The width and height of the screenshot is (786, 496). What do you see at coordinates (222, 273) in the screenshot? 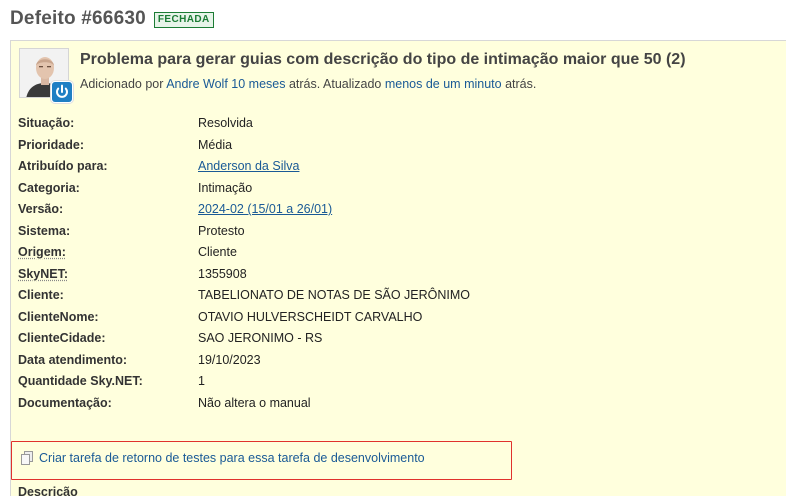
I see `attribute-value: 1355908` at bounding box center [222, 273].